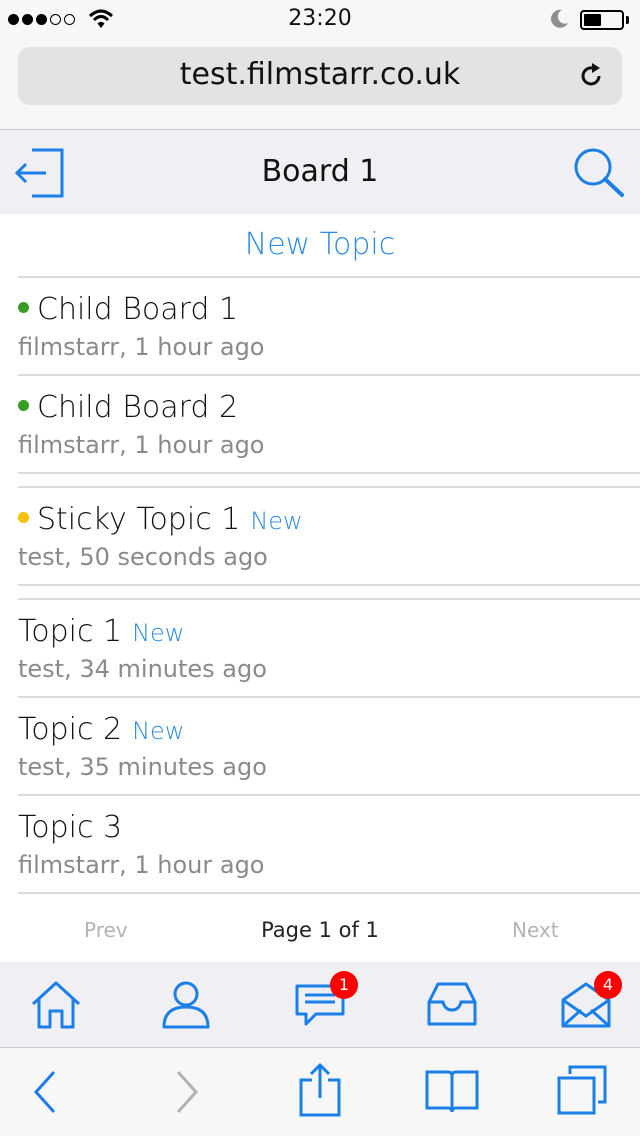 The image size is (640, 1136). Describe the element at coordinates (187, 1092) in the screenshot. I see `forward-icon` at that location.